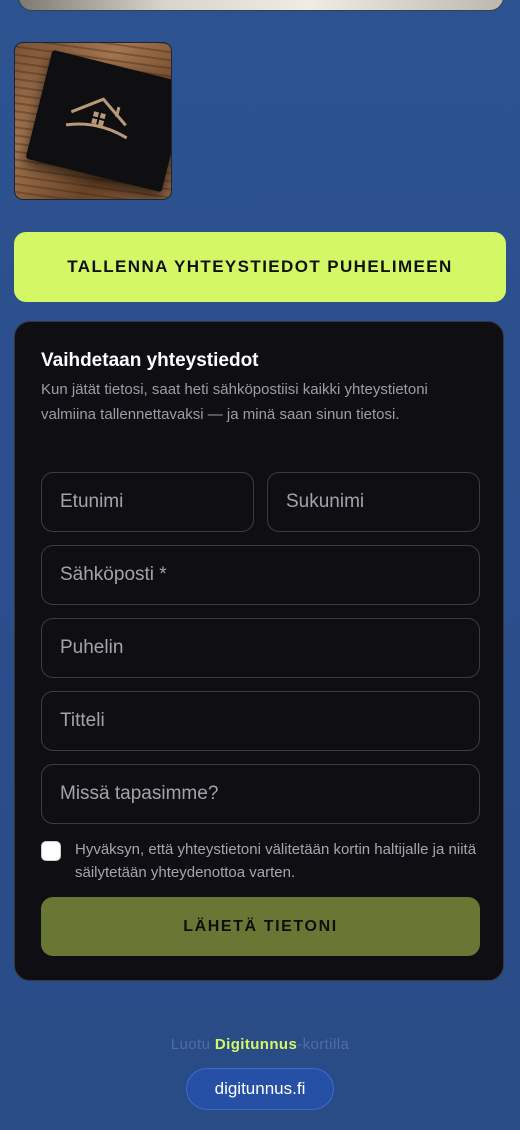  Describe the element at coordinates (323, 1044) in the screenshot. I see `footer-suffix: -kortilla` at that location.